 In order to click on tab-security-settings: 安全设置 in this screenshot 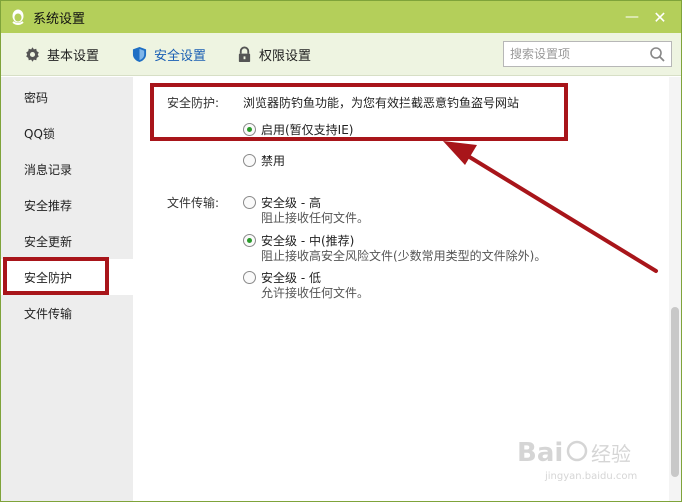, I will do `click(168, 54)`.